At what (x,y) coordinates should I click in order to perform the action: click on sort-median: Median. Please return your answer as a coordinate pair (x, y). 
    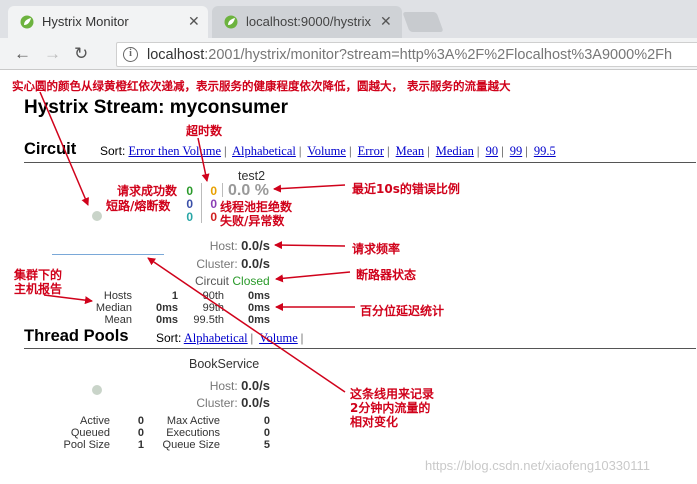
    Looking at the image, I should click on (455, 151).